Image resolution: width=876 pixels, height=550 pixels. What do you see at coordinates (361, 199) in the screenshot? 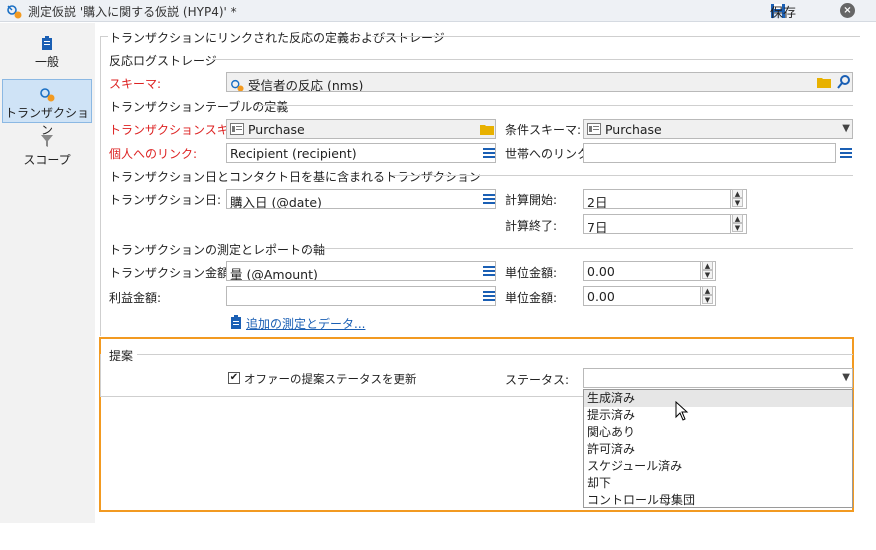
I see `tx-date-field: 購入日 (@date)` at bounding box center [361, 199].